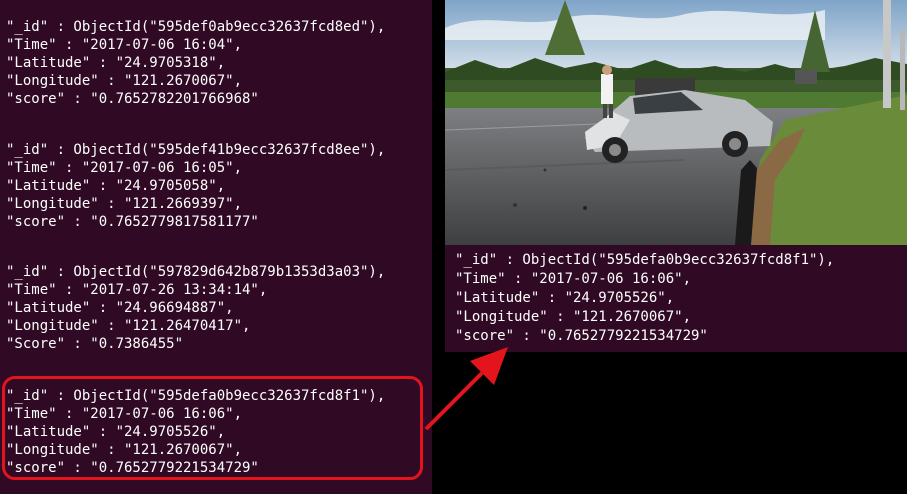  Describe the element at coordinates (95, 344) in the screenshot. I see `record-score: "Score" : "0.7386455"` at that location.